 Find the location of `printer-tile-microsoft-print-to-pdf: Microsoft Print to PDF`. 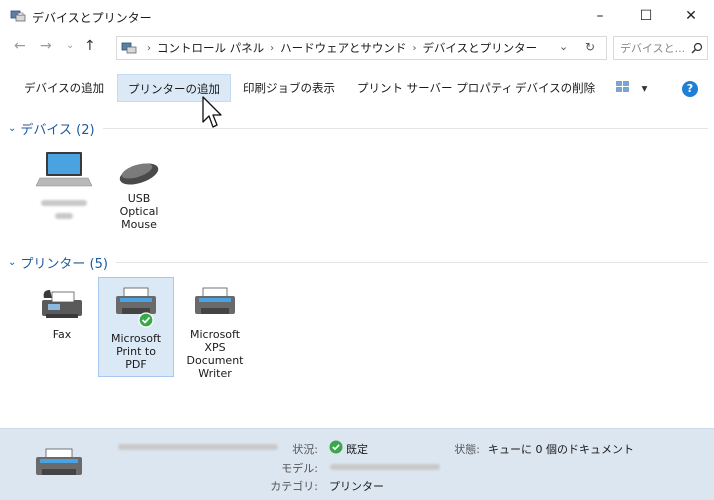

printer-tile-microsoft-print-to-pdf: Microsoft Print to PDF is located at coordinates (136, 327).